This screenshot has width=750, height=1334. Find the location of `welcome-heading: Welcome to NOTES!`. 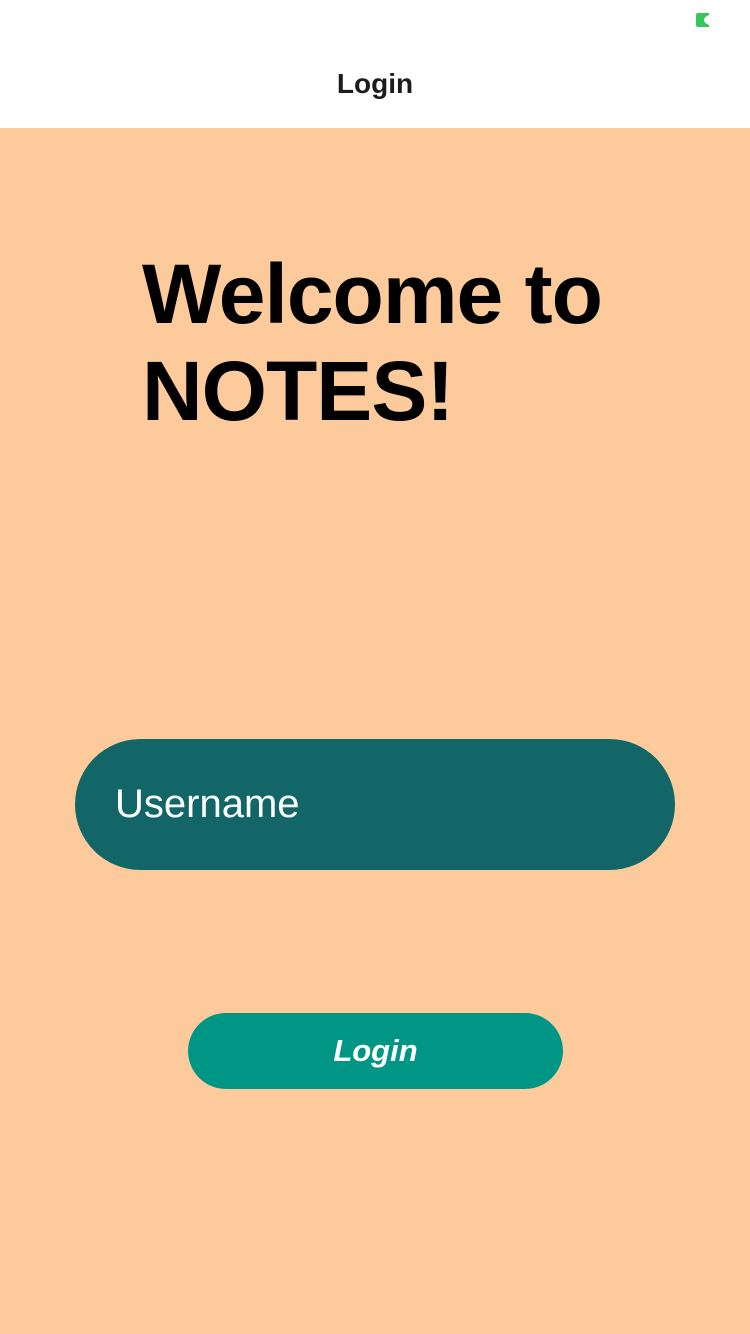

welcome-heading: Welcome to NOTES! is located at coordinates (402, 343).